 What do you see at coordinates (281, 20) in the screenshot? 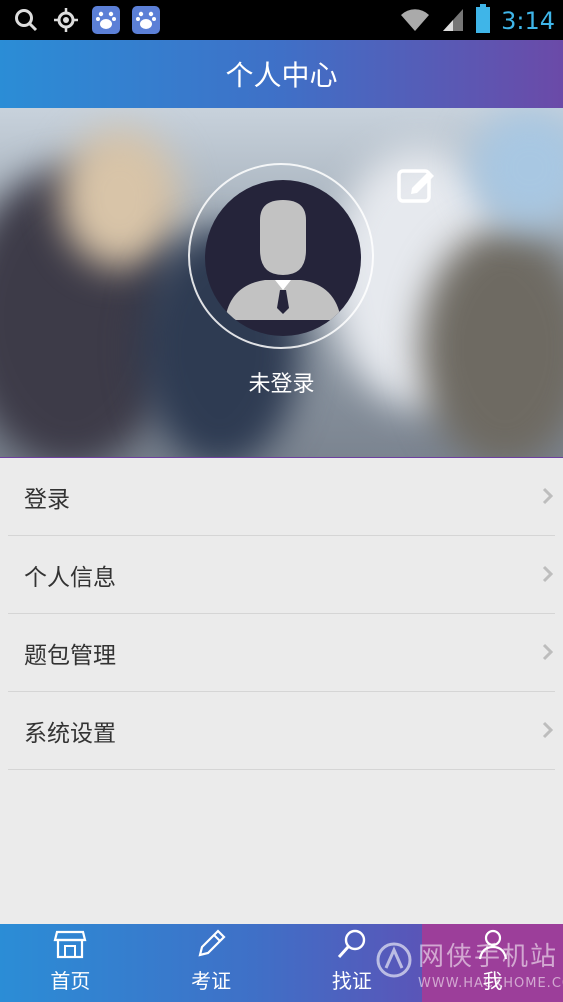
I see `status-bar: 3:14` at bounding box center [281, 20].